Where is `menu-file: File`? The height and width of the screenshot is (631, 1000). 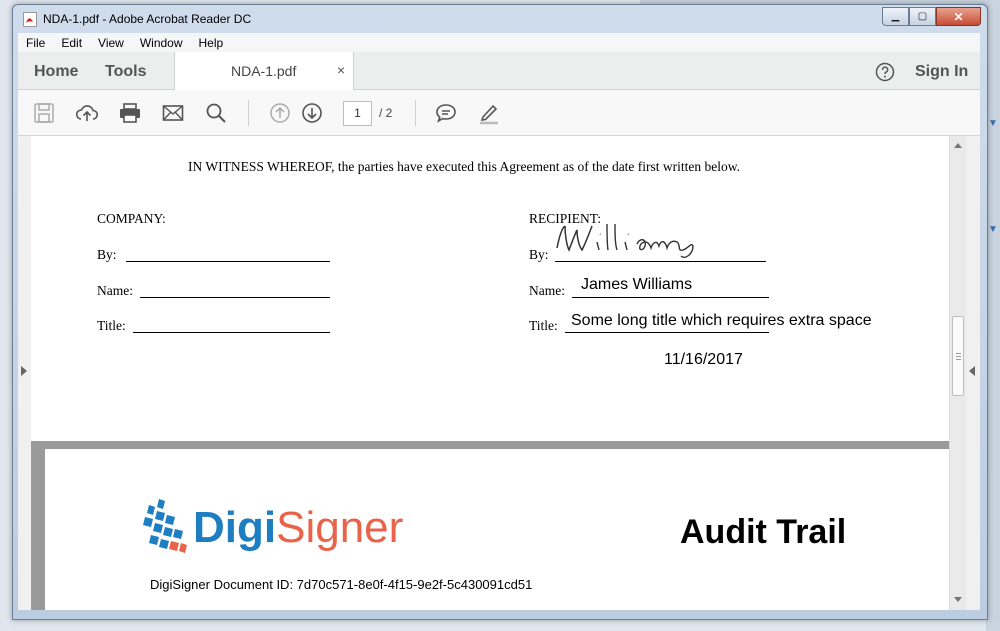
menu-file: File is located at coordinates (35, 43).